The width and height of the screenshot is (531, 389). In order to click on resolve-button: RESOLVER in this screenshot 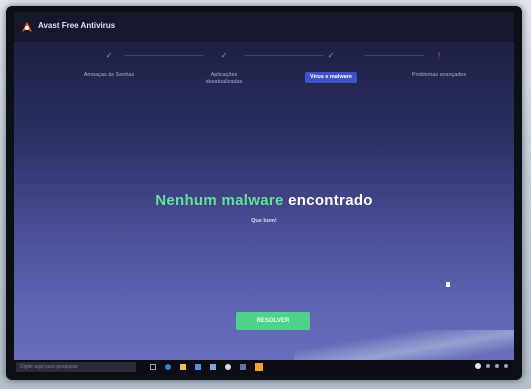, I will do `click(273, 321)`.